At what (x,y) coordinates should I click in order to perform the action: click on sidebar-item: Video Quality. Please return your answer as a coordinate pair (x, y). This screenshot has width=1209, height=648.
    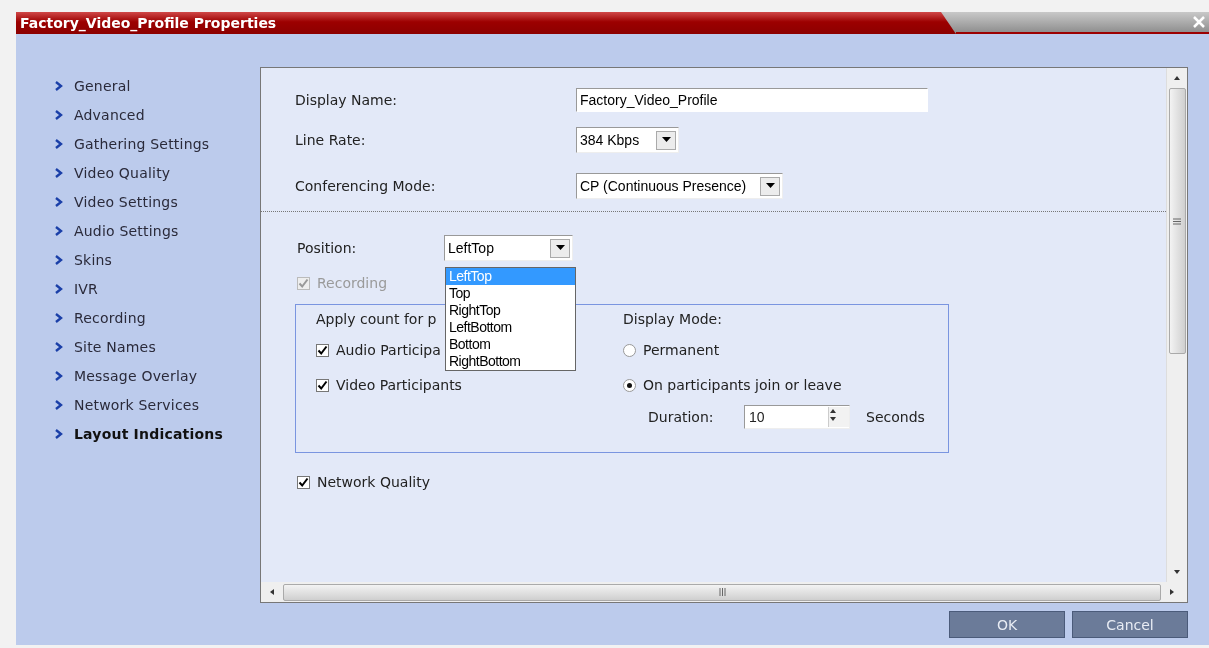
    Looking at the image, I should click on (156, 172).